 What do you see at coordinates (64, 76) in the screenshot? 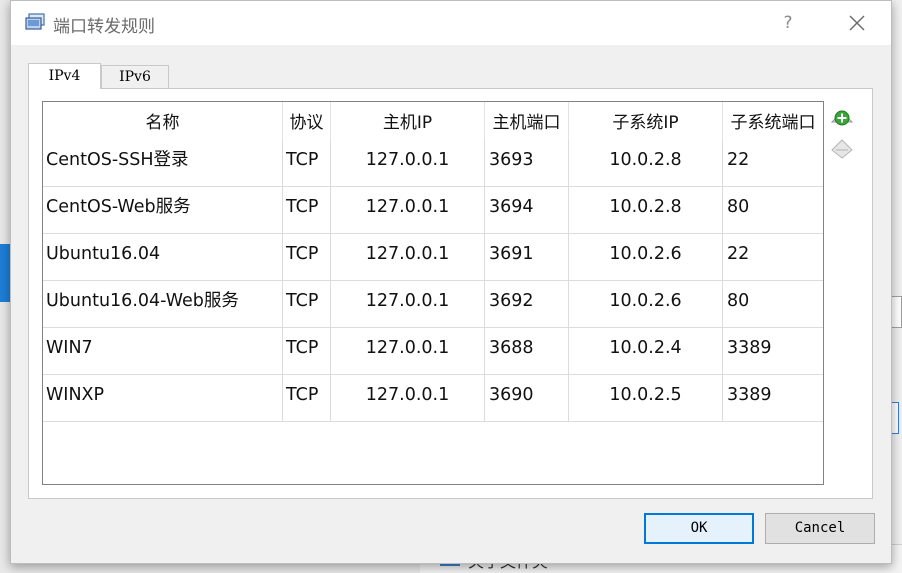
I see `tab-ipv4: IPv4` at bounding box center [64, 76].